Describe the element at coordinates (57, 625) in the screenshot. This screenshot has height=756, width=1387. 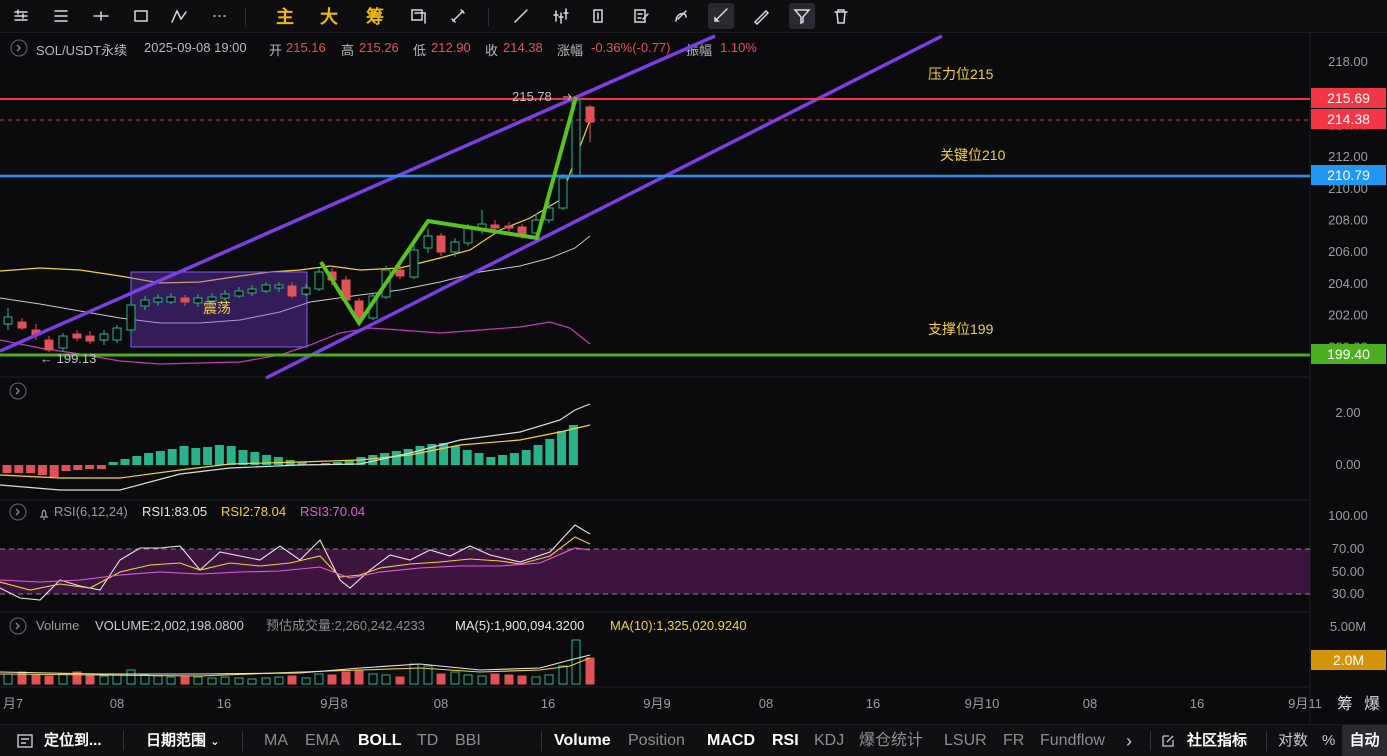
I see `volume-name: Volume` at that location.